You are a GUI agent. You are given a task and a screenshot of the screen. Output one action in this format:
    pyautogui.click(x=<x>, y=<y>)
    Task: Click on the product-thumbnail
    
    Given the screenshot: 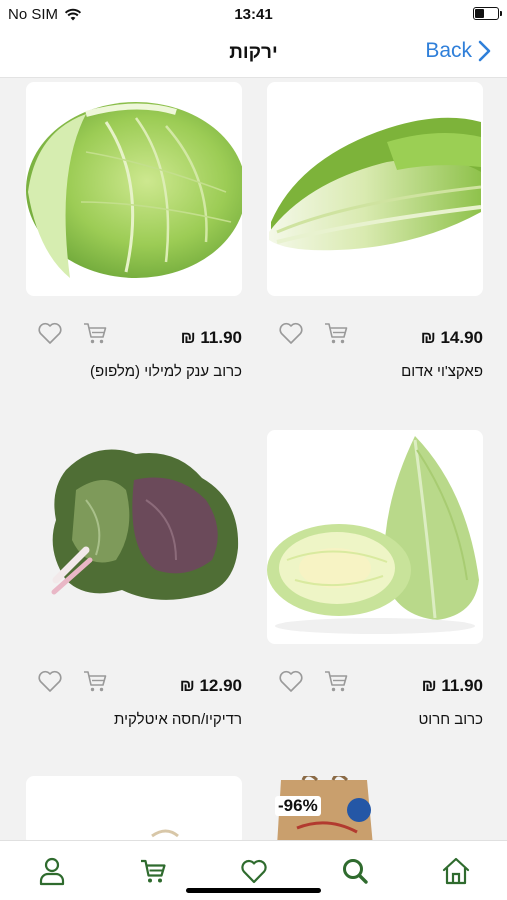 What is the action you would take?
    pyautogui.click(x=165, y=833)
    